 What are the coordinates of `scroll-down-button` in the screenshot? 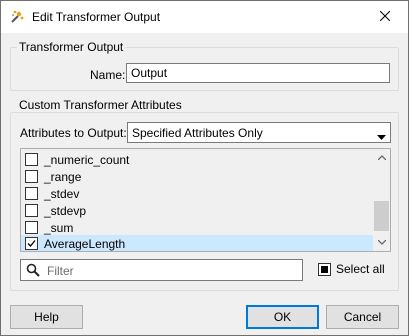 It's located at (381, 242).